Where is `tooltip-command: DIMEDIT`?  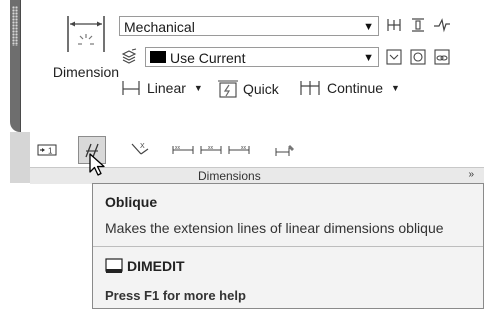 tooltip-command: DIMEDIT is located at coordinates (156, 266).